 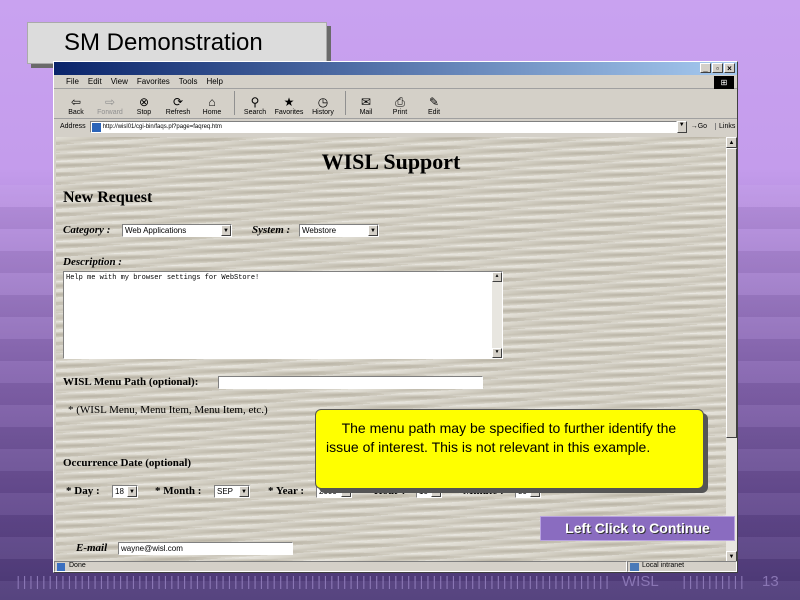 What do you see at coordinates (119, 81) in the screenshot?
I see `menu-view: View` at bounding box center [119, 81].